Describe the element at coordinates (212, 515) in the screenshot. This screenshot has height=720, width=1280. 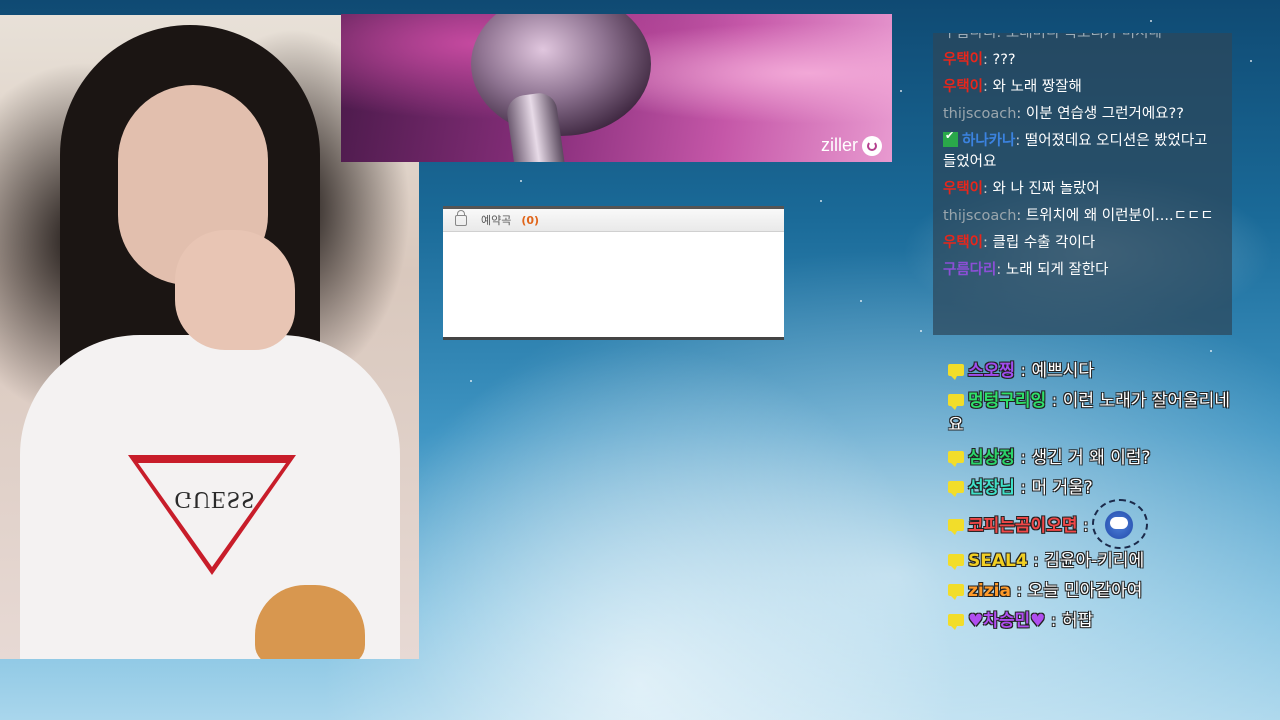
I see `shirt-logo-triangle-inner` at that location.